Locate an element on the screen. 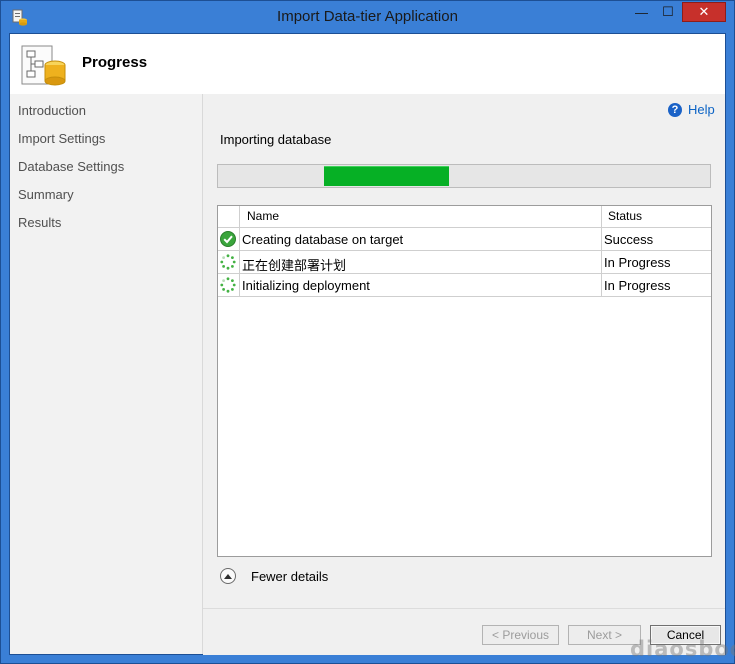 This screenshot has height=664, width=735. minimize-button: — is located at coordinates (641, 12).